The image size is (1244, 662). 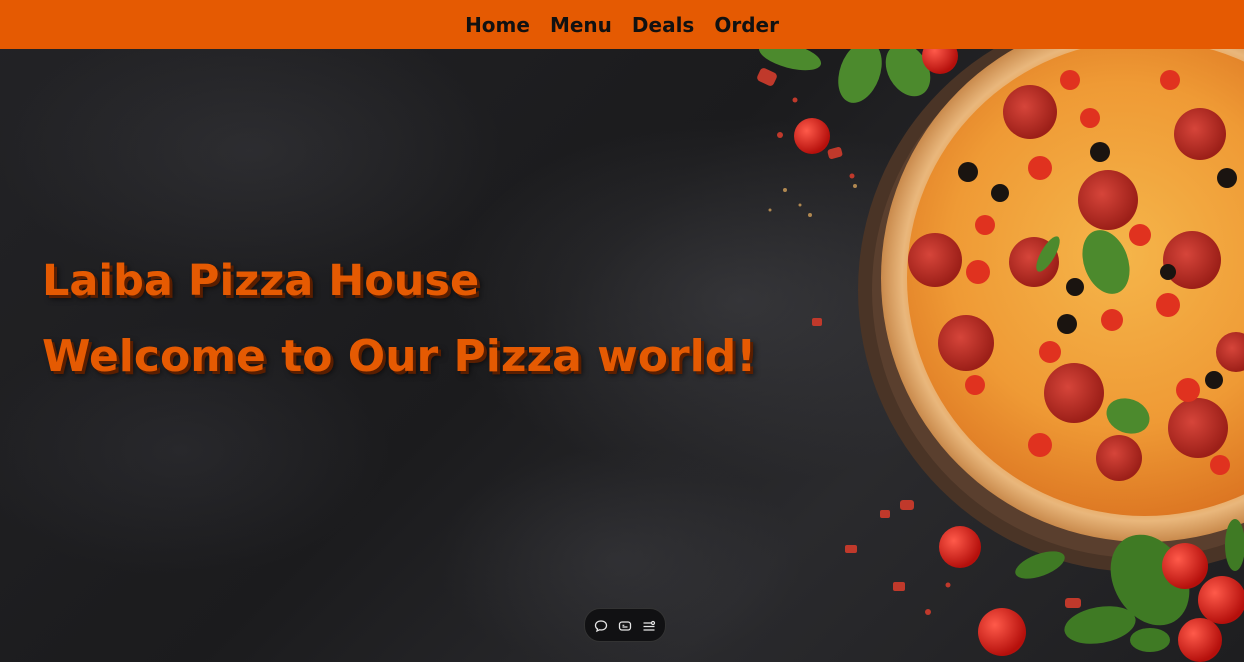 I want to click on spice-specks, so click(x=812, y=200).